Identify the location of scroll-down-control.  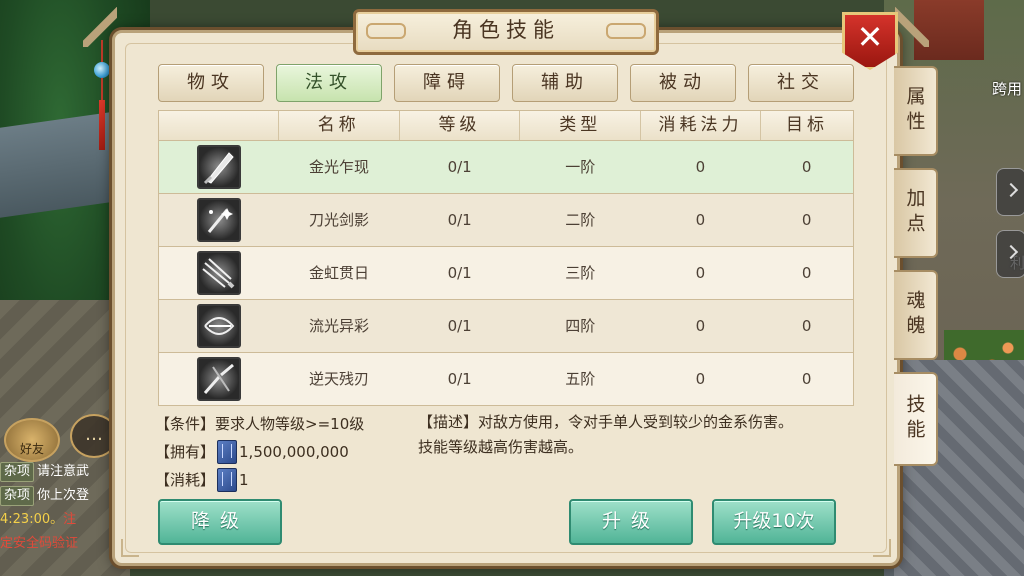
(1010, 254).